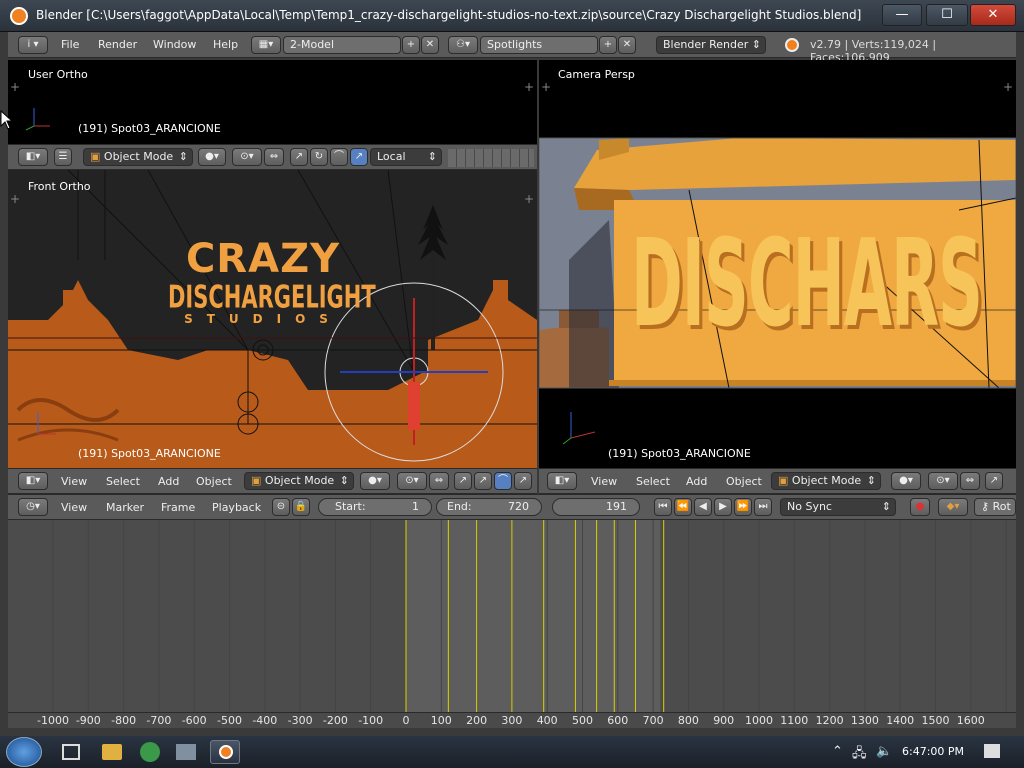 Image resolution: width=1024 pixels, height=768 pixels. What do you see at coordinates (489, 507) in the screenshot?
I see `end-frame-field: End: 720` at bounding box center [489, 507].